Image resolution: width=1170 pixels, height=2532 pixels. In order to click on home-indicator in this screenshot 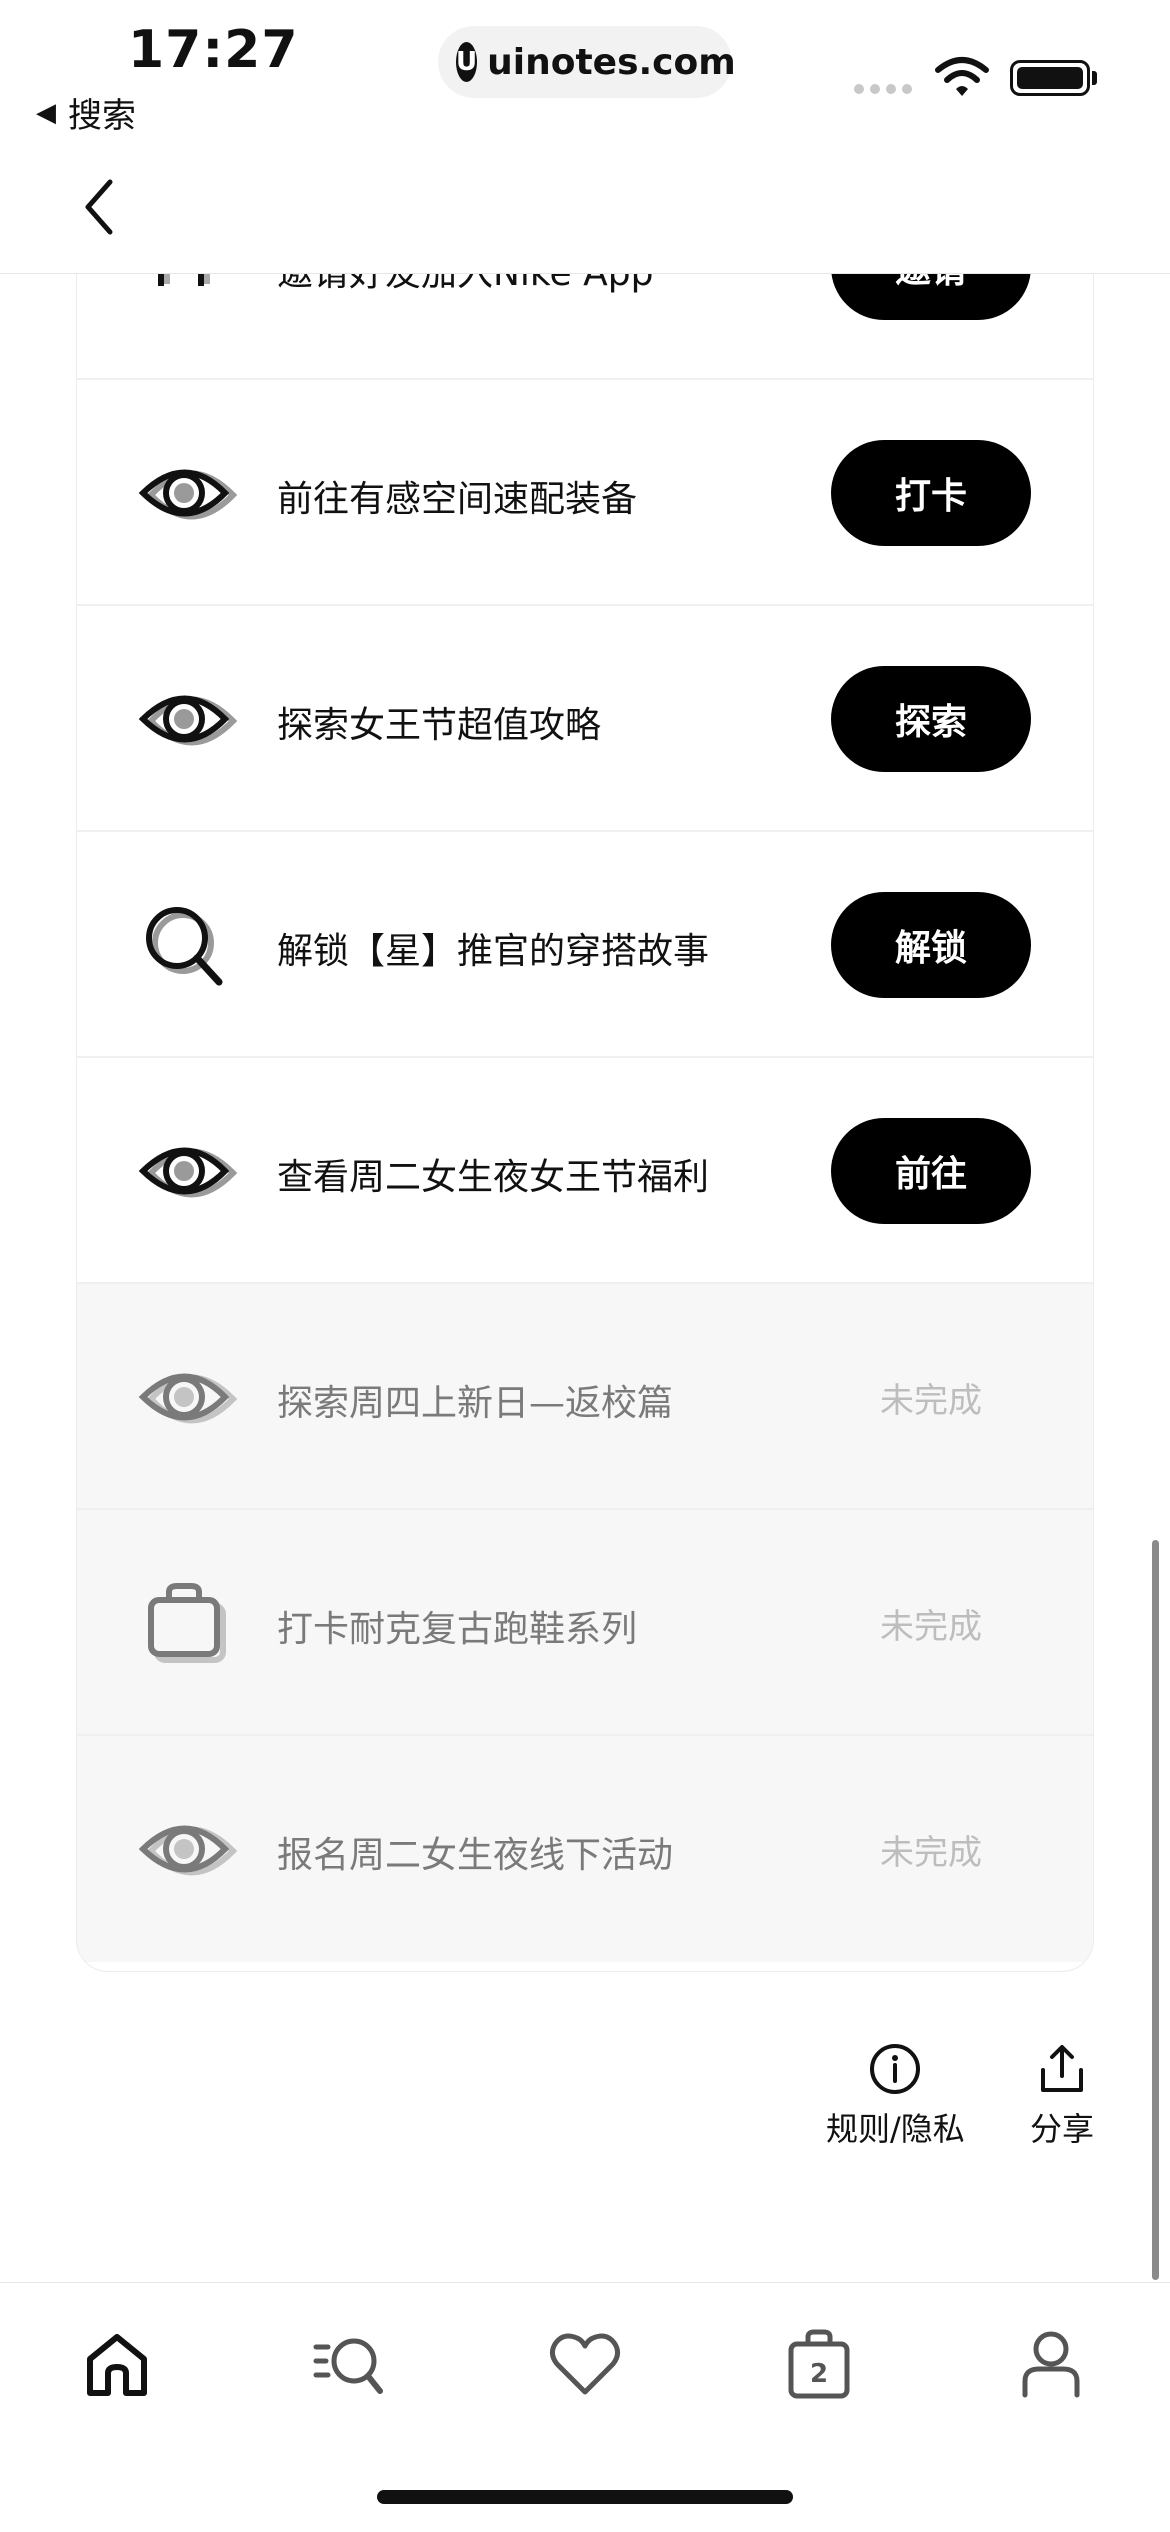, I will do `click(585, 2497)`.